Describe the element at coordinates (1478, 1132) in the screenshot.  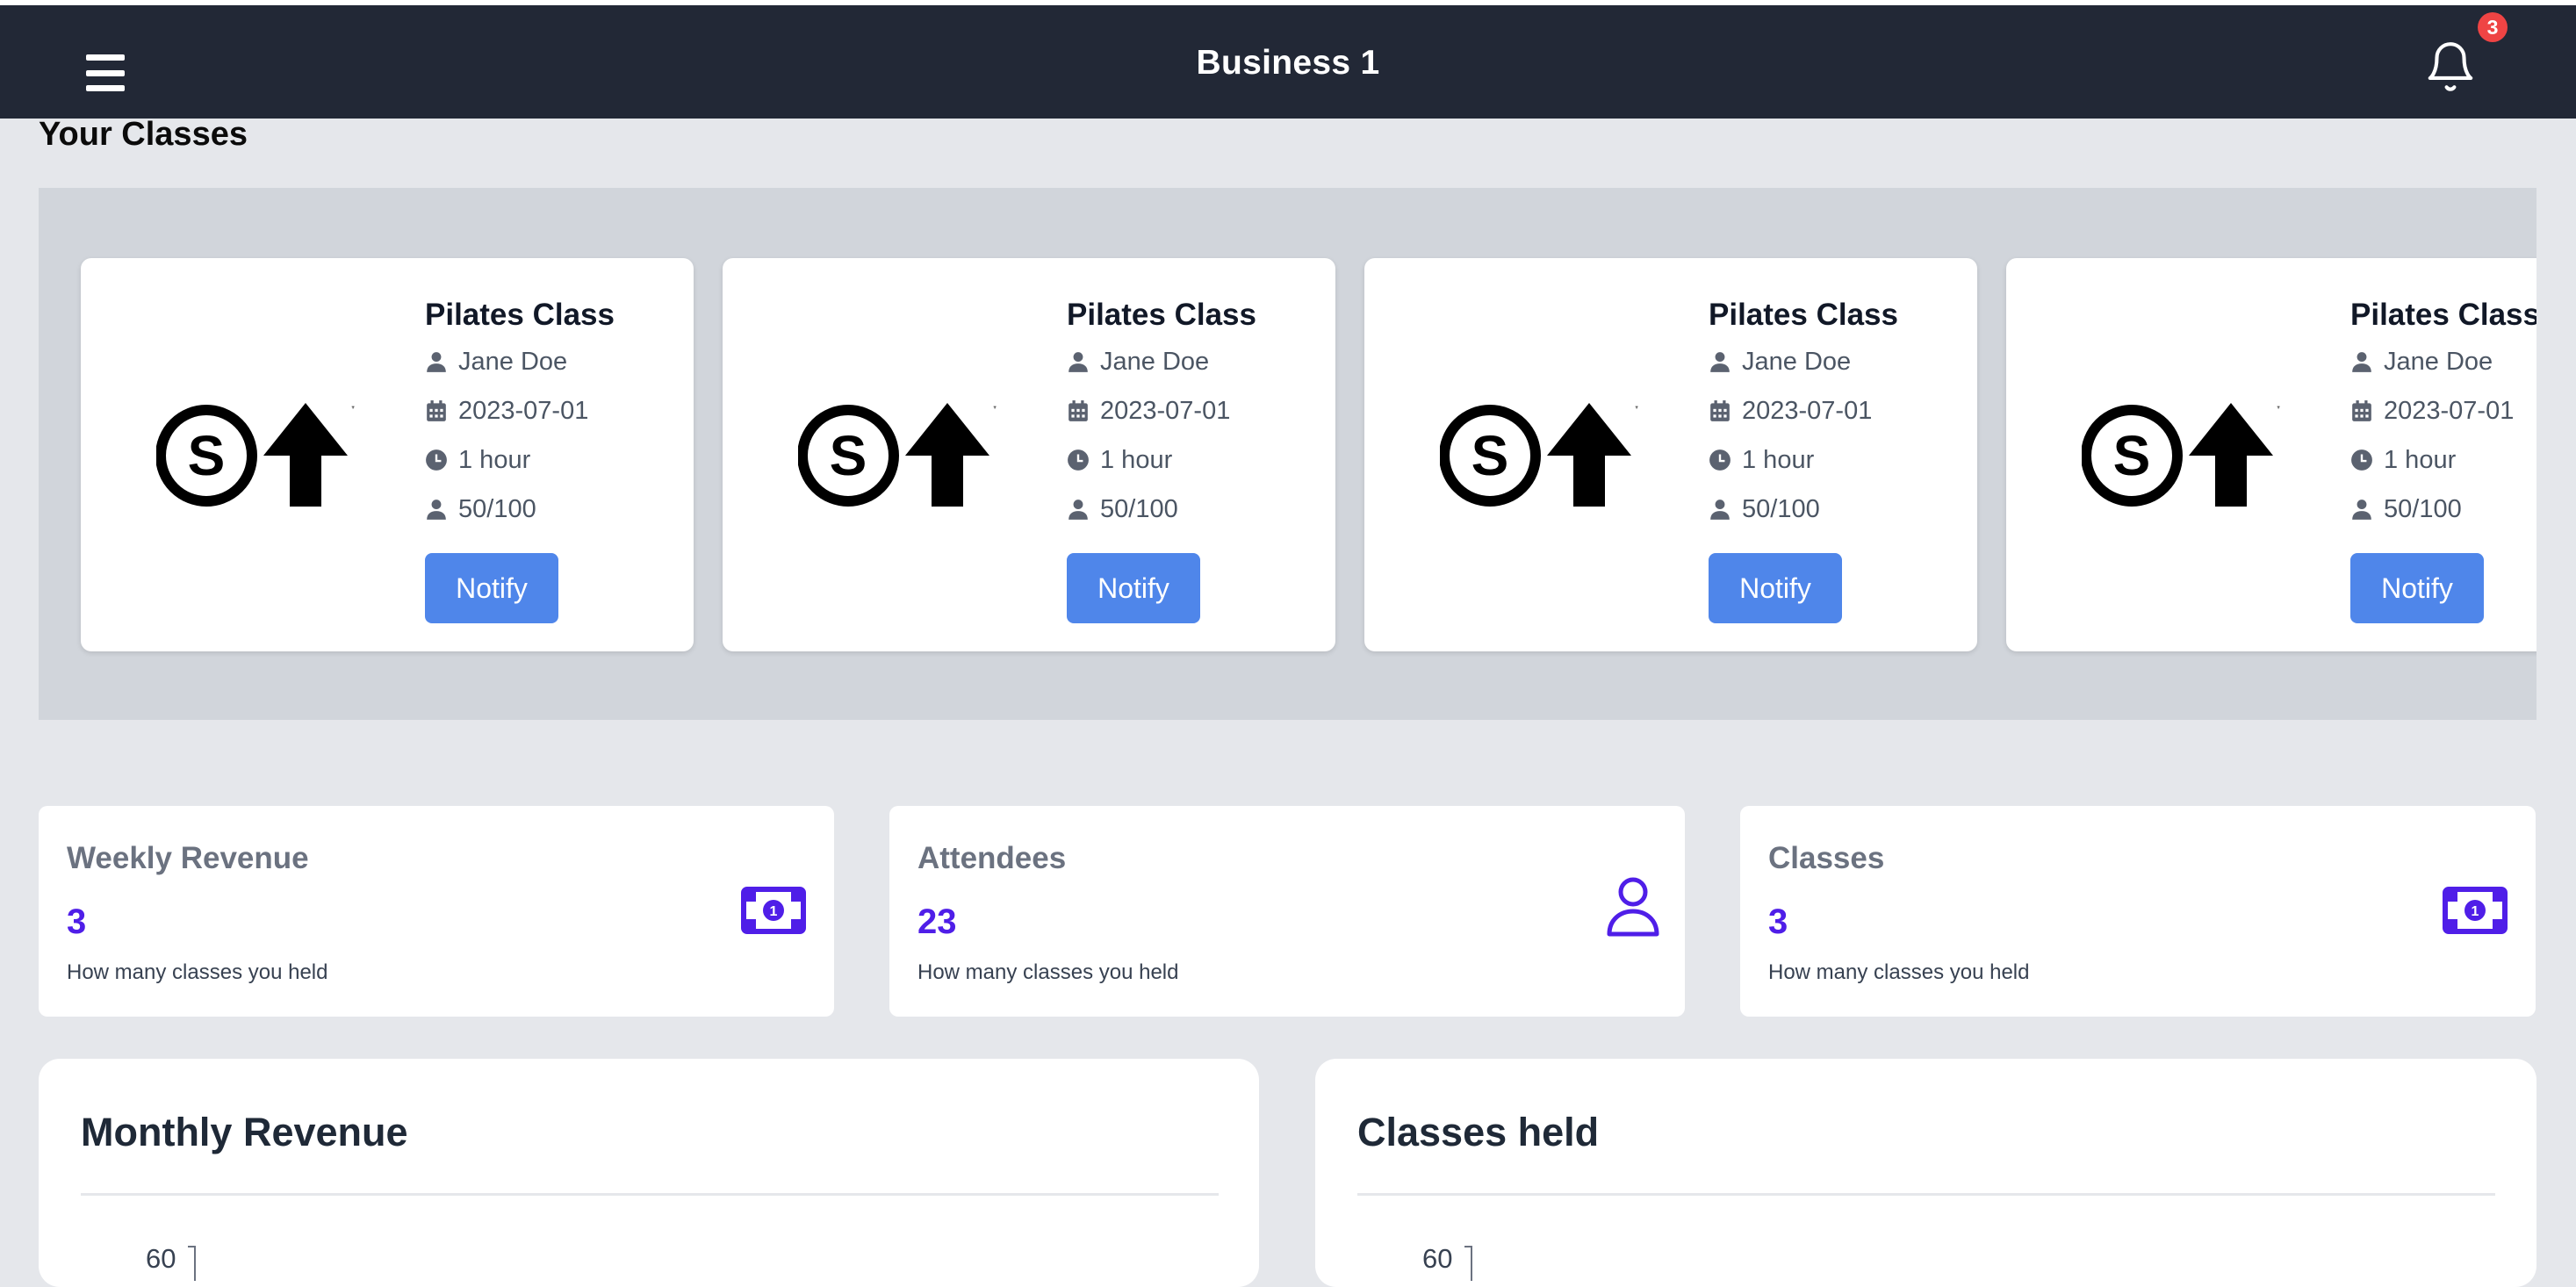
I see `chart-title: Classes held` at that location.